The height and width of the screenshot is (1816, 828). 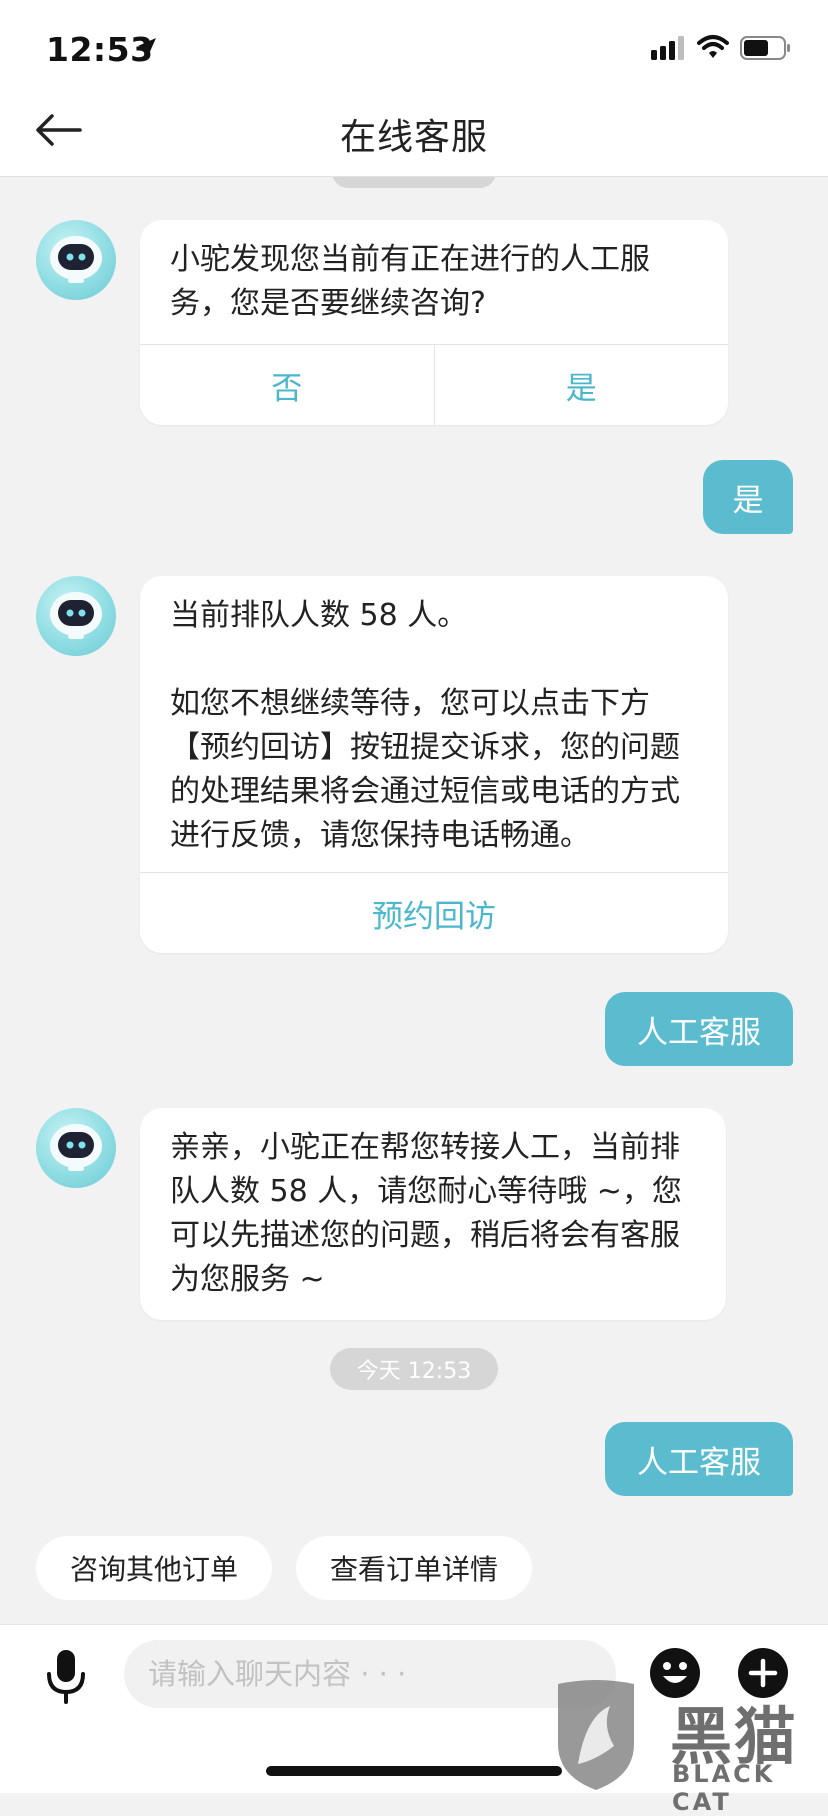 I want to click on chat-input, so click(x=370, y=1674).